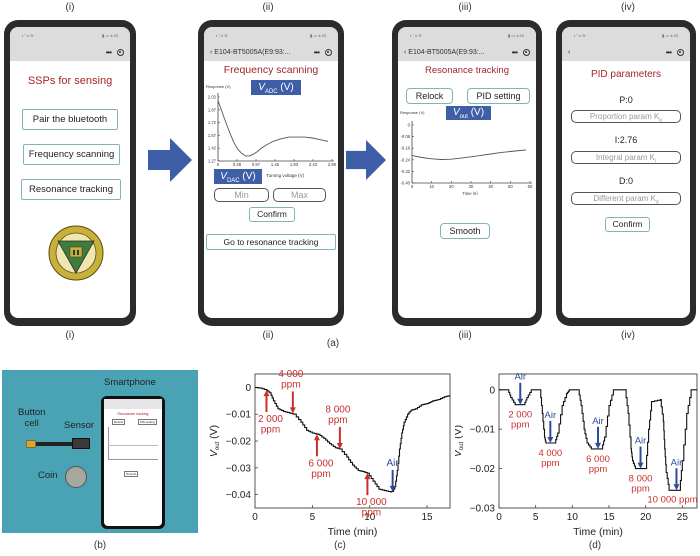 The image size is (700, 556). What do you see at coordinates (131, 474) in the screenshot?
I see `mini-smooth: Smooth` at bounding box center [131, 474].